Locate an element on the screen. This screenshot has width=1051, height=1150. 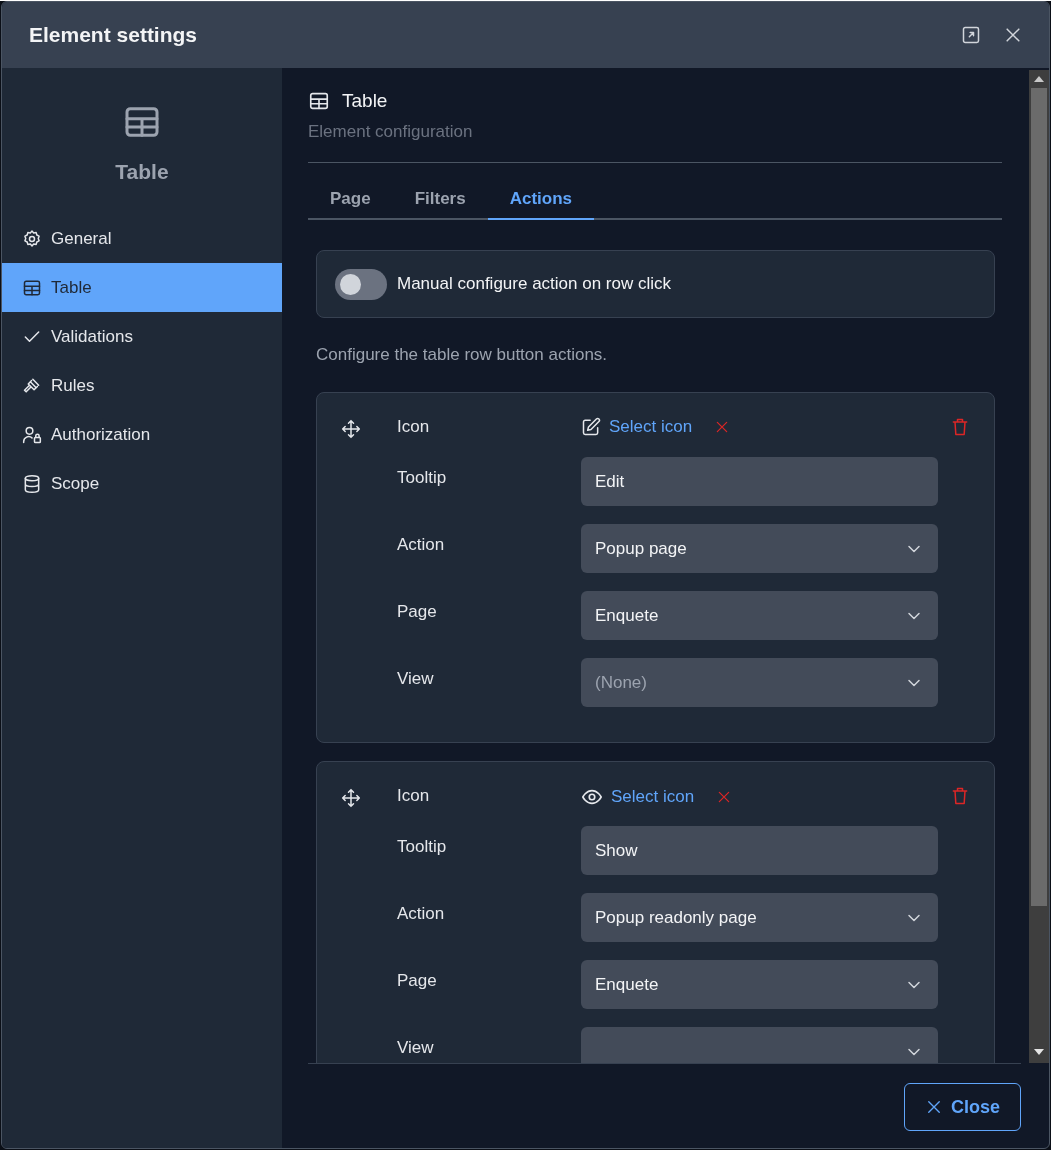
description-text: Configure the table row button actions. is located at coordinates (462, 355).